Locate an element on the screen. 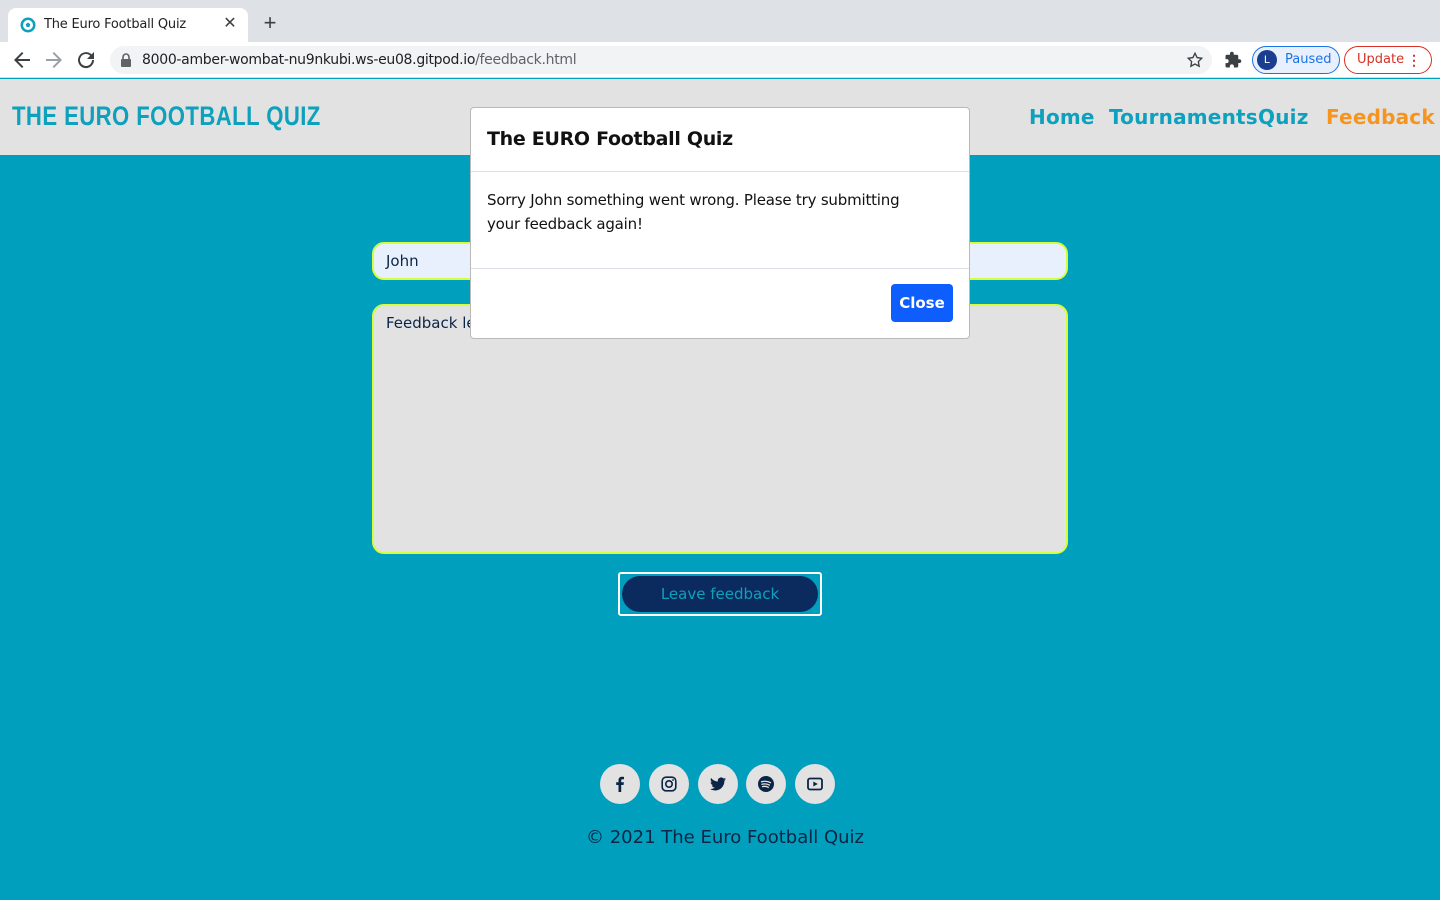  youtube-icon is located at coordinates (815, 784).